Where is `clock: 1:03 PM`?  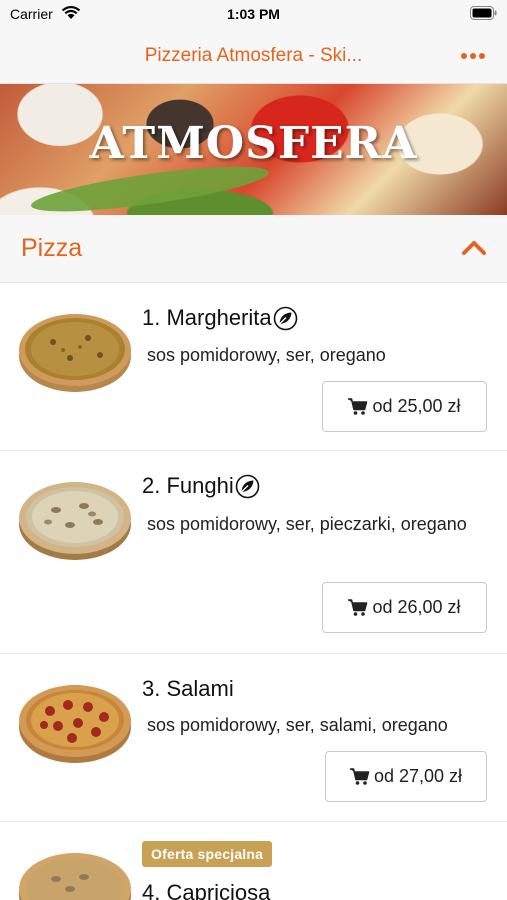
clock: 1:03 PM is located at coordinates (253, 14).